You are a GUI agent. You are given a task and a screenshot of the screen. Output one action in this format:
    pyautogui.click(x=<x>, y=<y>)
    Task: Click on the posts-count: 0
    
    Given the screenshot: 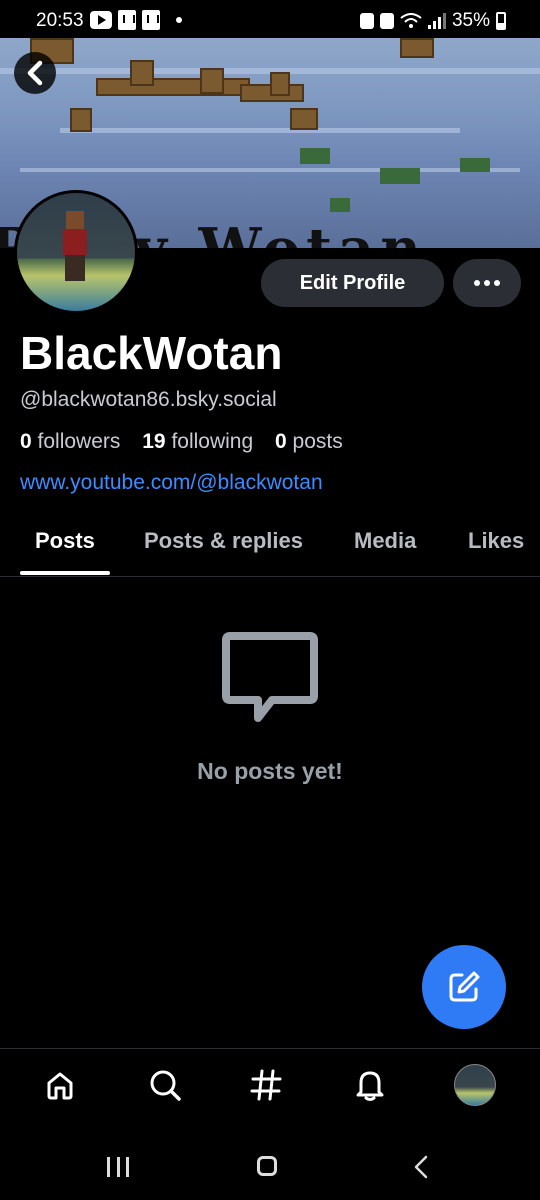 What is the action you would take?
    pyautogui.click(x=281, y=441)
    